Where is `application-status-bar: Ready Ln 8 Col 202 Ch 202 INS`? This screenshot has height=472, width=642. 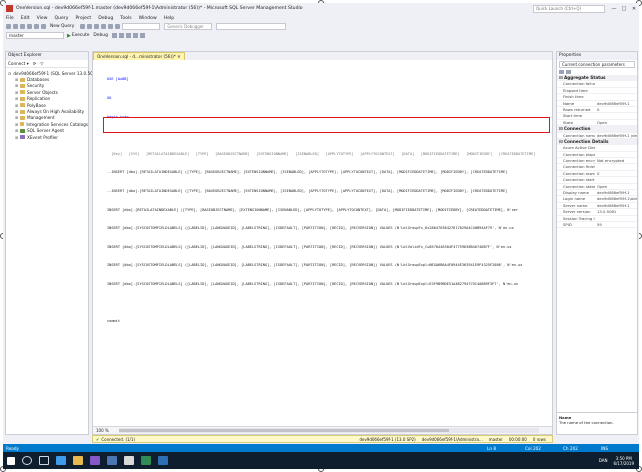
application-status-bar: Ready Ln 8 Col 202 Ch 202 INS is located at coordinates (321, 448).